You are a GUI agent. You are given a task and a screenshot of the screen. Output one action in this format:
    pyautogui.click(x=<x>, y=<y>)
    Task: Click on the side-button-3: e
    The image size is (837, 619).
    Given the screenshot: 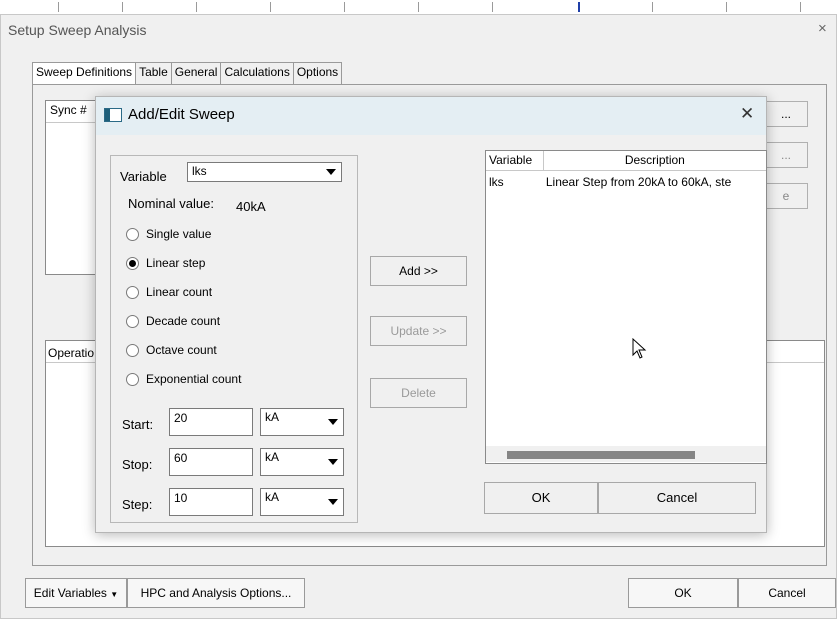 What is the action you would take?
    pyautogui.click(x=786, y=196)
    